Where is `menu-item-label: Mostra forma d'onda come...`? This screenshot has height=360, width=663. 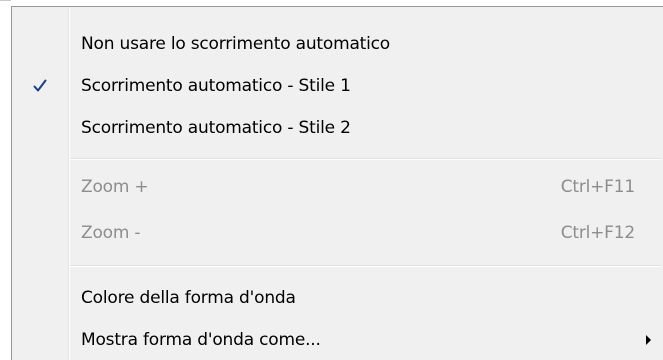
menu-item-label: Mostra forma d'onda come... is located at coordinates (201, 340).